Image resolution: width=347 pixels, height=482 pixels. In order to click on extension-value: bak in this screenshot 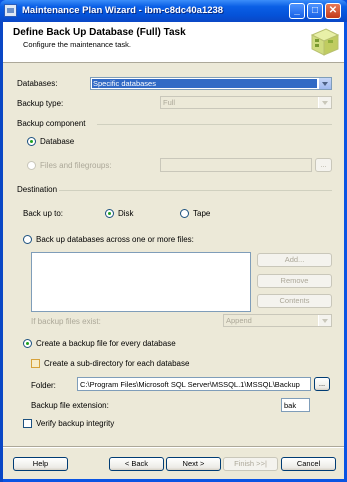, I will do `click(290, 405)`.